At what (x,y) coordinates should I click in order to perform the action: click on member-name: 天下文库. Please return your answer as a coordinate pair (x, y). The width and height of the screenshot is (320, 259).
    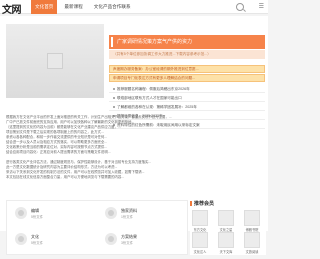
    Looking at the image, I should click on (226, 252).